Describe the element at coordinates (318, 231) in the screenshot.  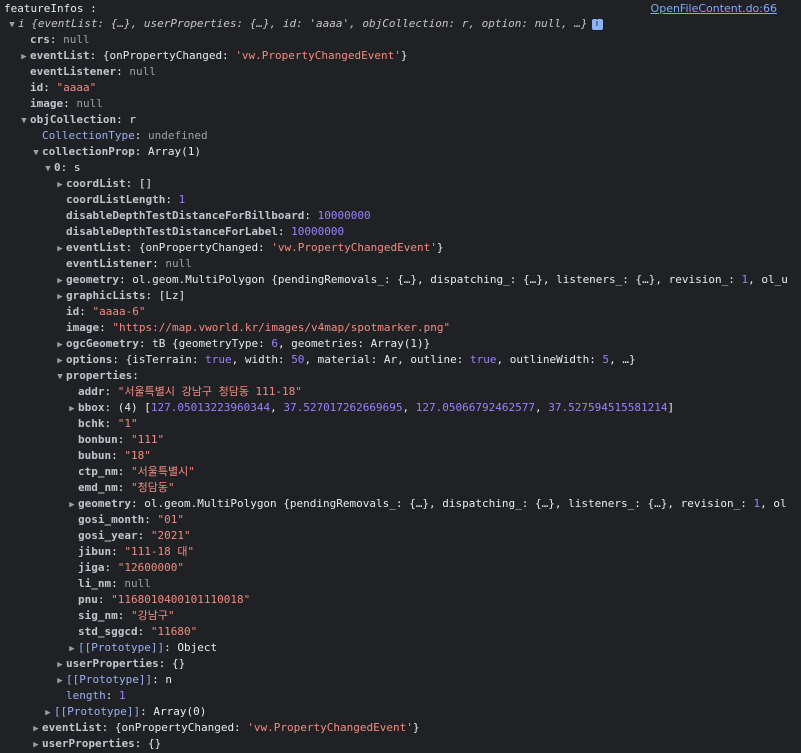
I see `property-value: 10000000` at that location.